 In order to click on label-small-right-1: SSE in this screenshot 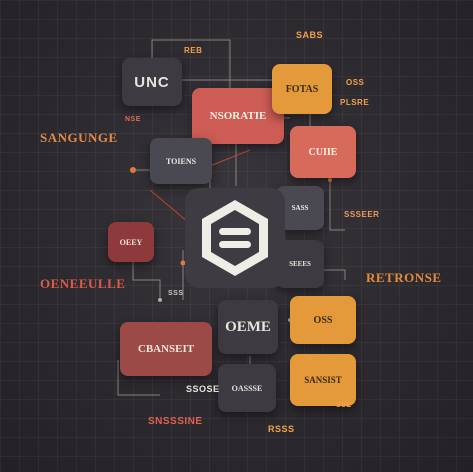, I will do `click(344, 405)`.